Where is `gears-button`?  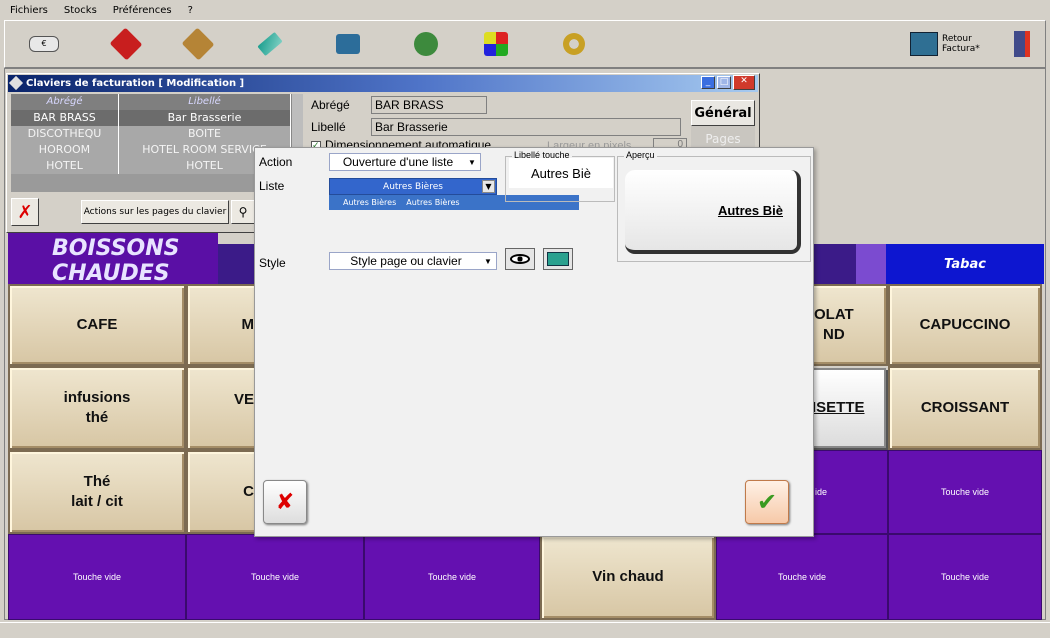
gears-button is located at coordinates (574, 44).